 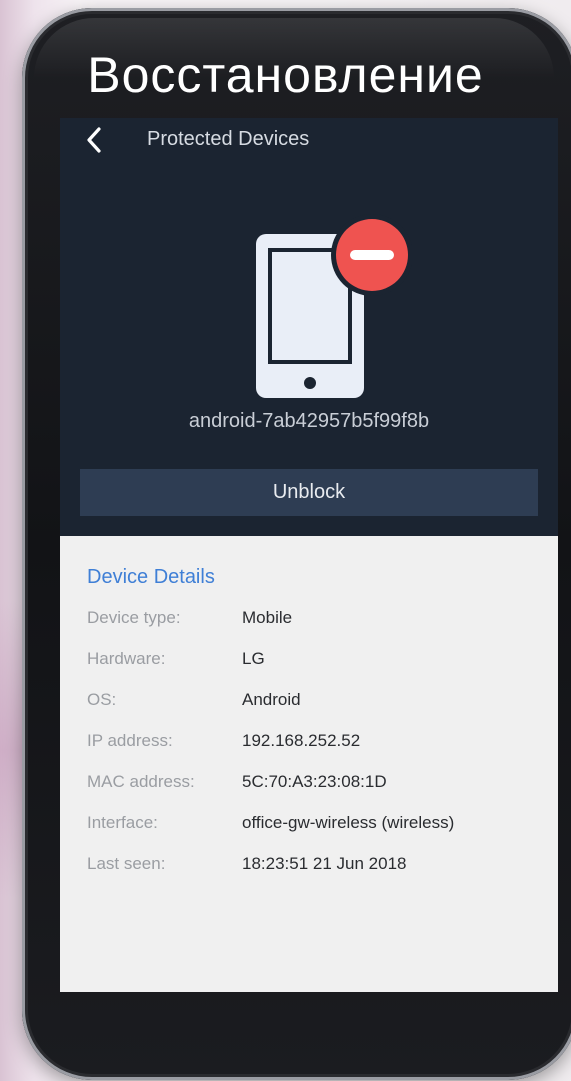 What do you see at coordinates (334, 306) in the screenshot?
I see `blocked-phone-icon` at bounding box center [334, 306].